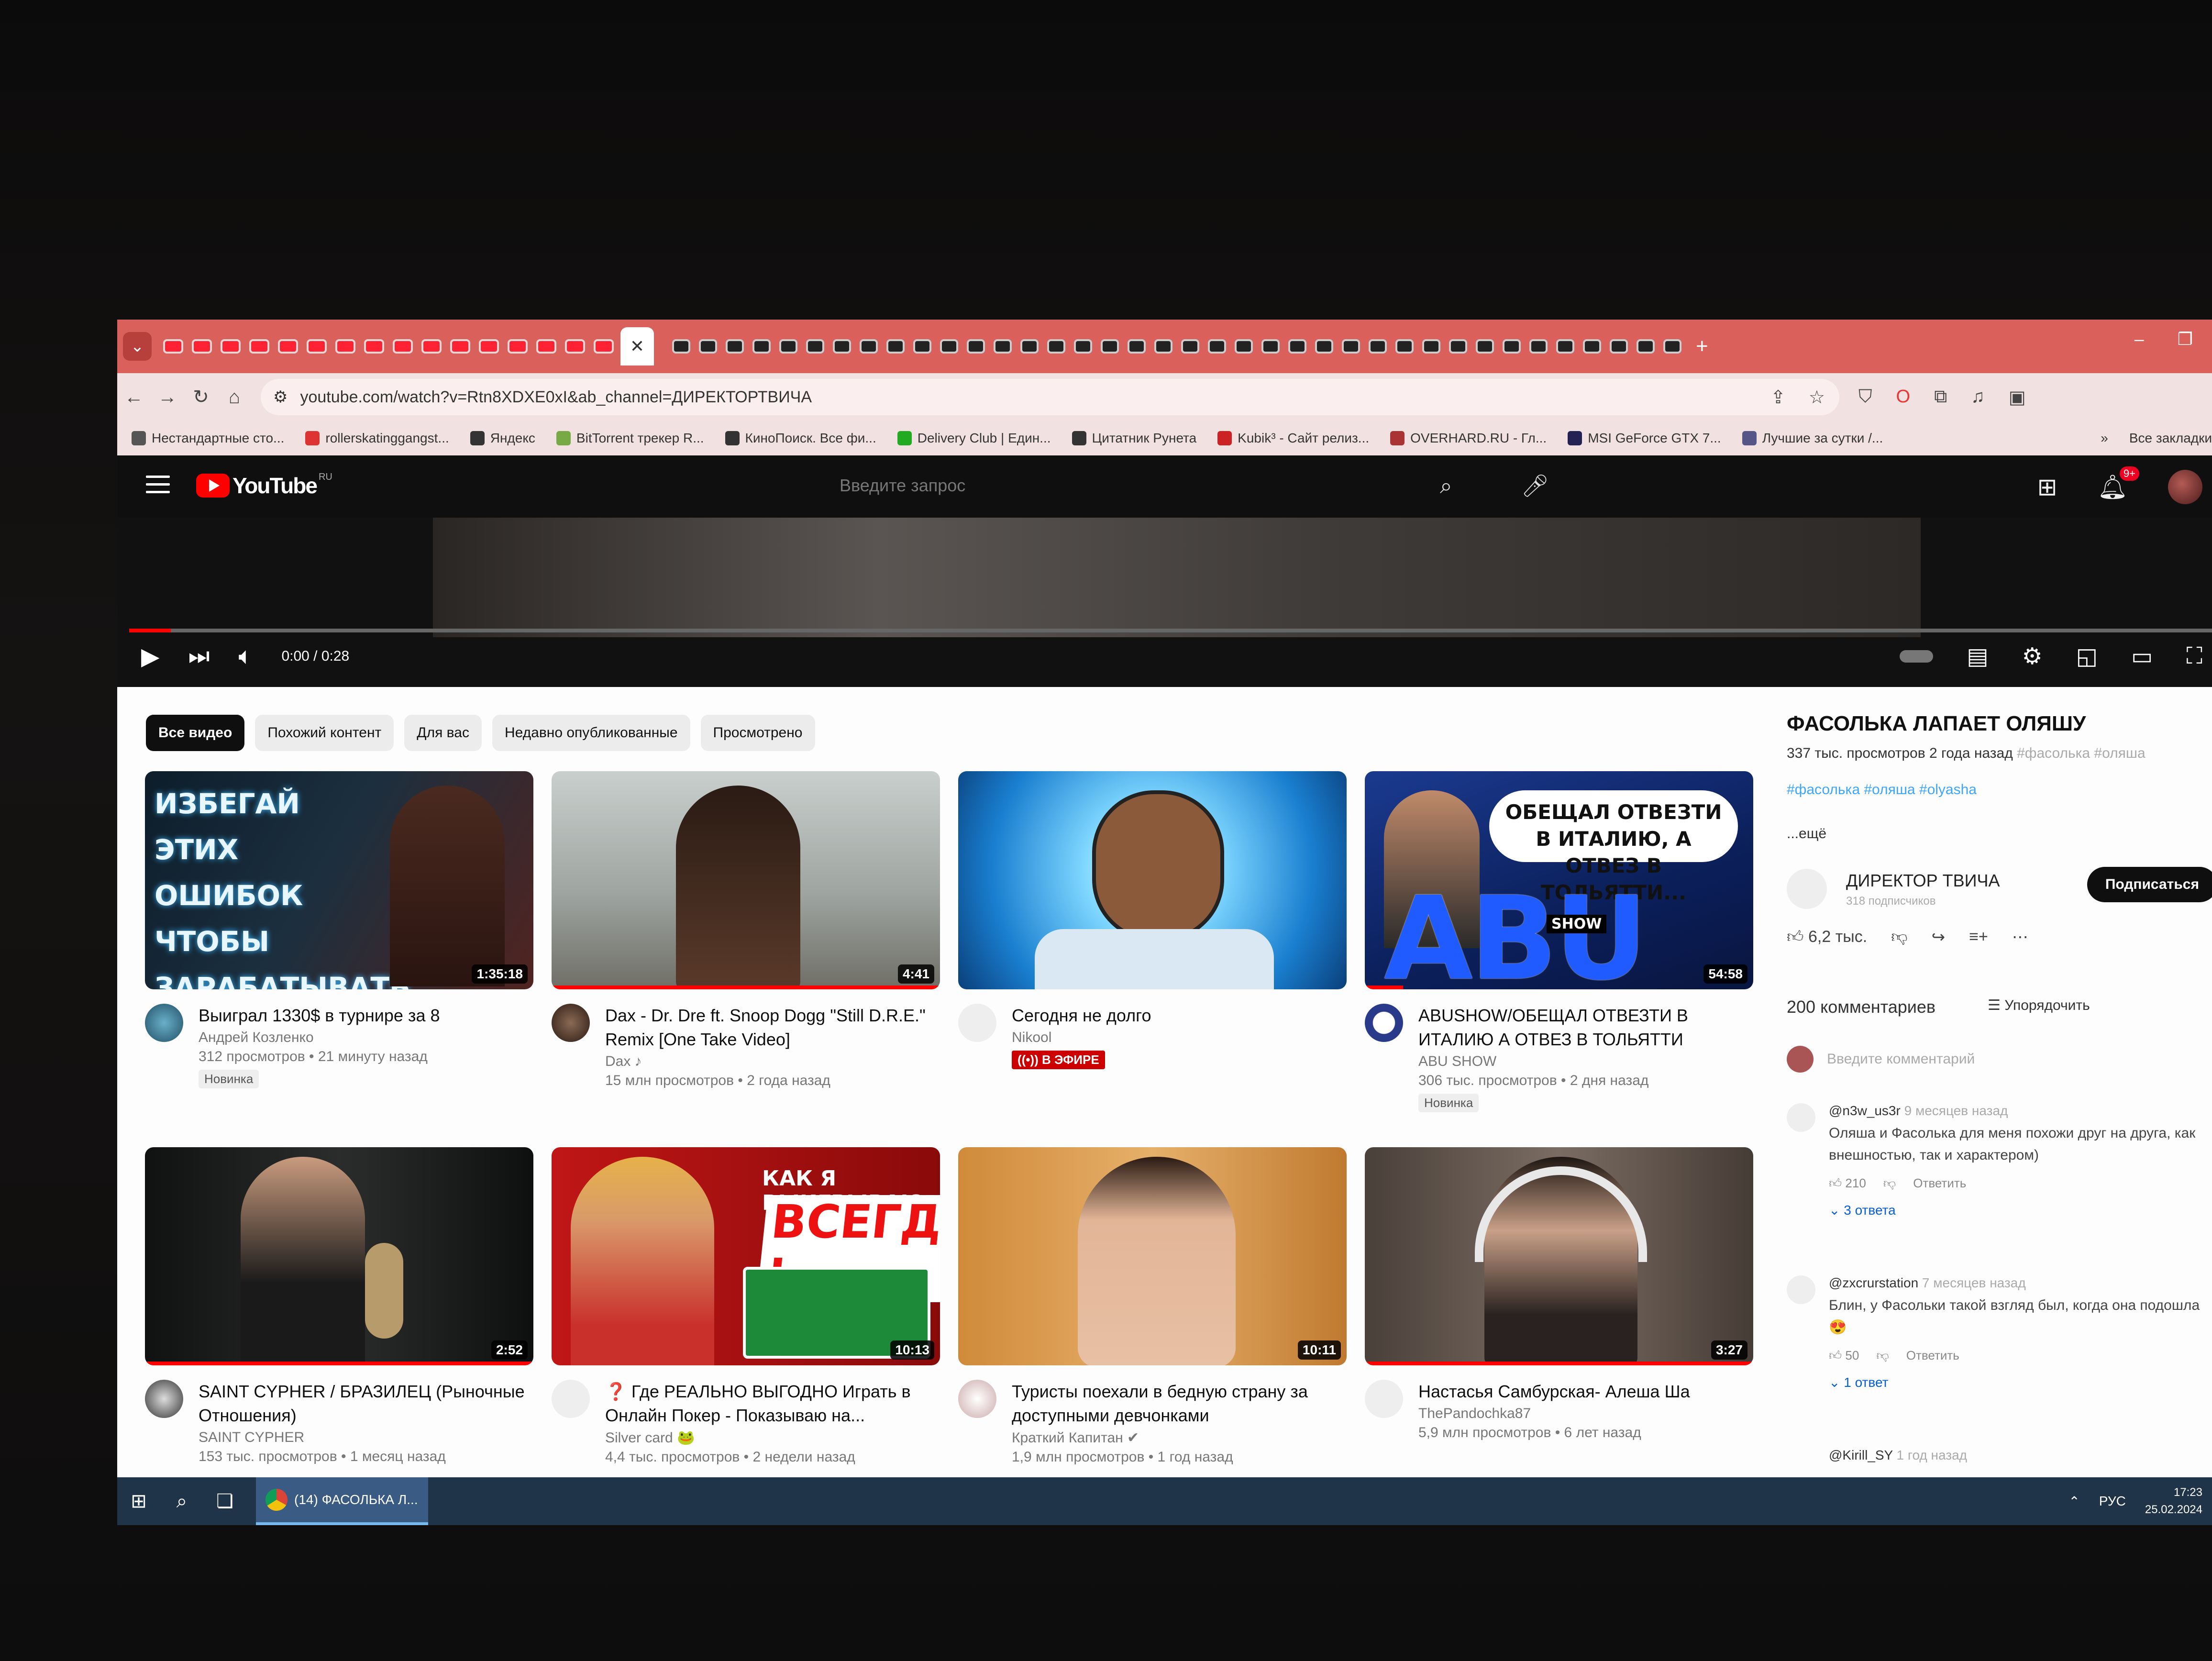 The width and height of the screenshot is (2212, 1661). I want to click on video-thumbnail: 2:52, so click(339, 1256).